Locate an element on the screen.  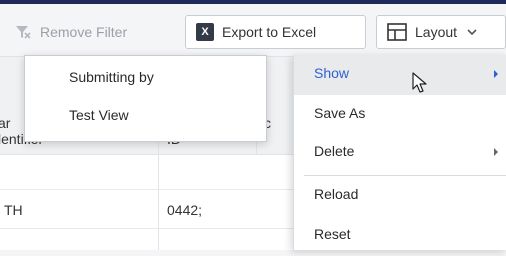
submenu-item-submitting-by: Submitting by is located at coordinates (111, 77).